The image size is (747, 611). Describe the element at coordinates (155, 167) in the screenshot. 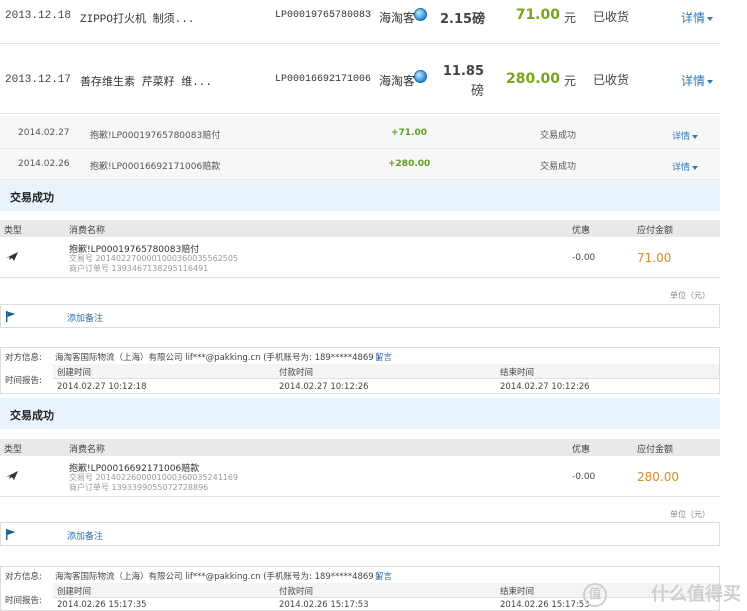

I see `refund-desc: 抱歉!LP00016692171006赔款` at that location.